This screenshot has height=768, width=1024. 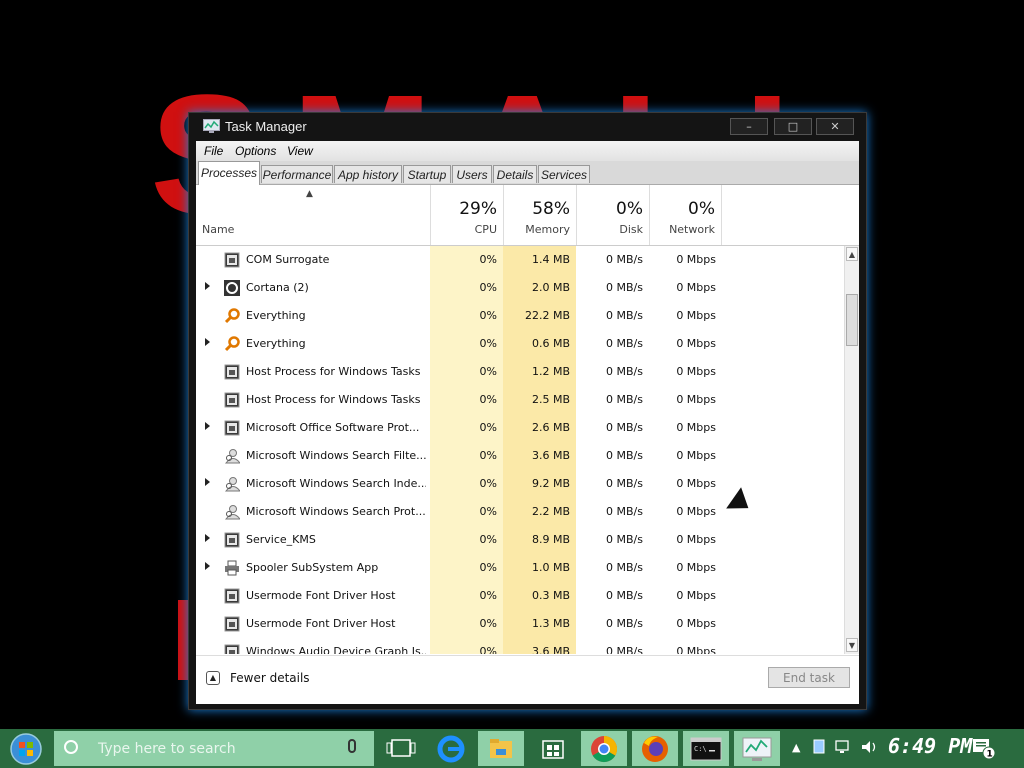 I want to click on process-memory: 2.6 MB, so click(x=550, y=427).